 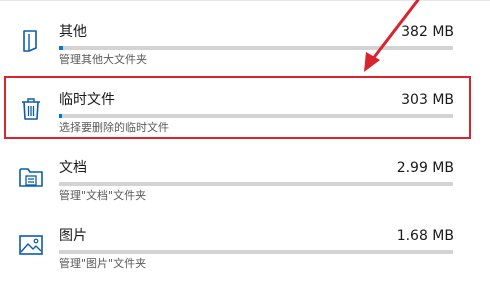 I want to click on item-description: 管理"图片"文件夹, so click(x=103, y=263).